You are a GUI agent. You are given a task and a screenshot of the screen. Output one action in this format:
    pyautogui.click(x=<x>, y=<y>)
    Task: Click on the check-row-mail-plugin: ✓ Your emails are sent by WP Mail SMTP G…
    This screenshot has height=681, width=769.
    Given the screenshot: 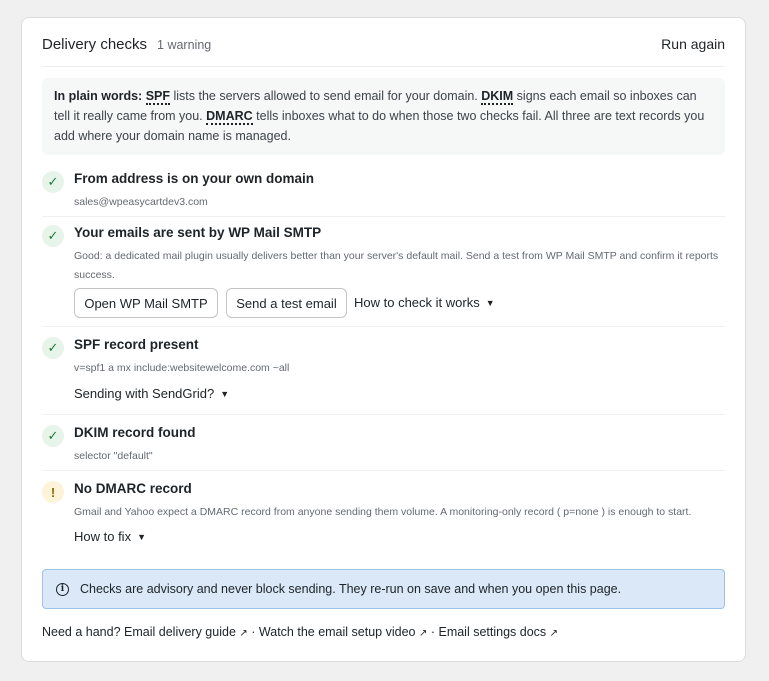 What is the action you would take?
    pyautogui.click(x=383, y=275)
    